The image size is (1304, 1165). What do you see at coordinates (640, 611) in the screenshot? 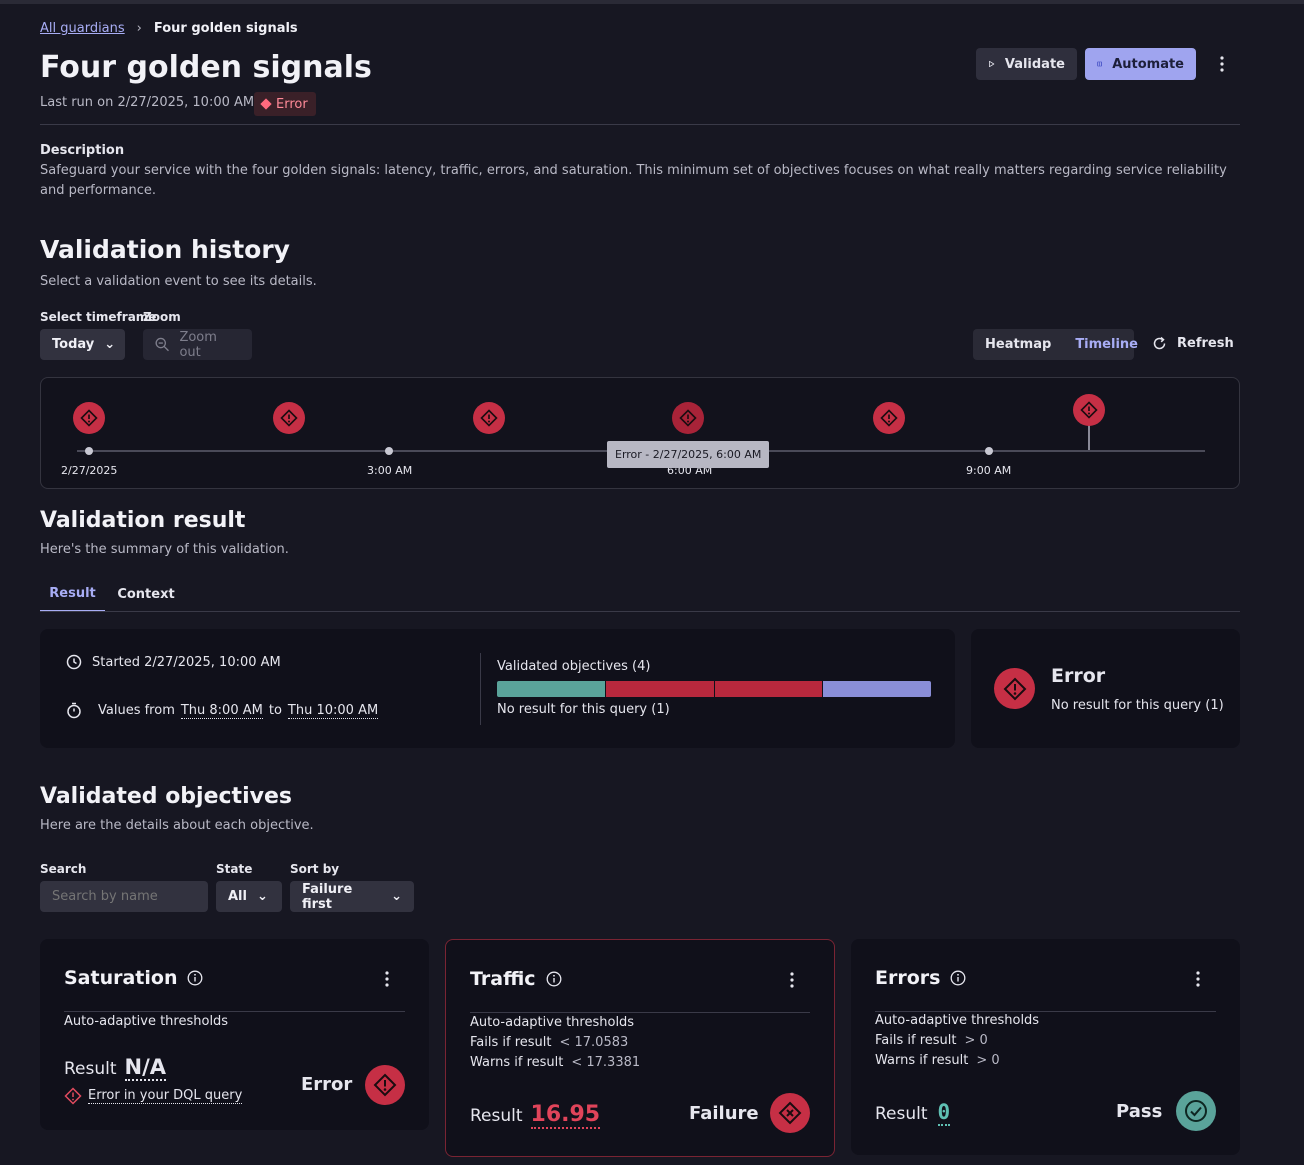
I see `tabs-divider` at bounding box center [640, 611].